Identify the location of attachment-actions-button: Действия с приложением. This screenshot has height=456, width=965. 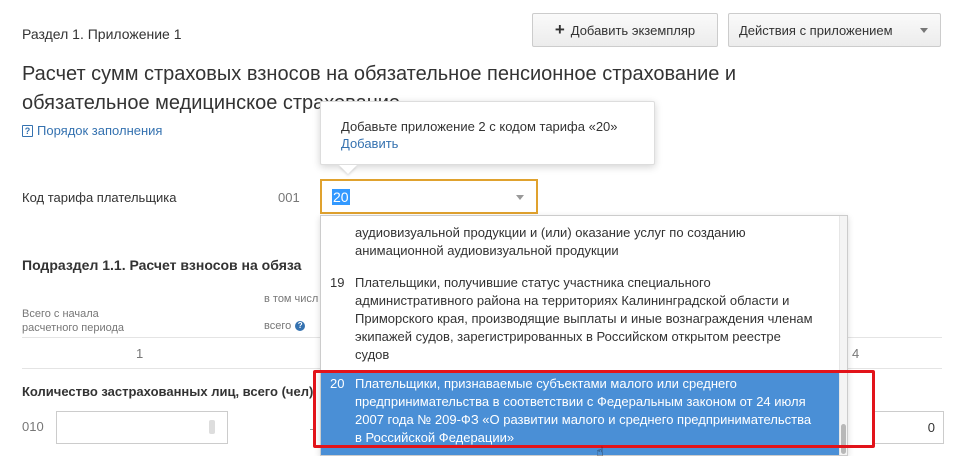
(834, 30).